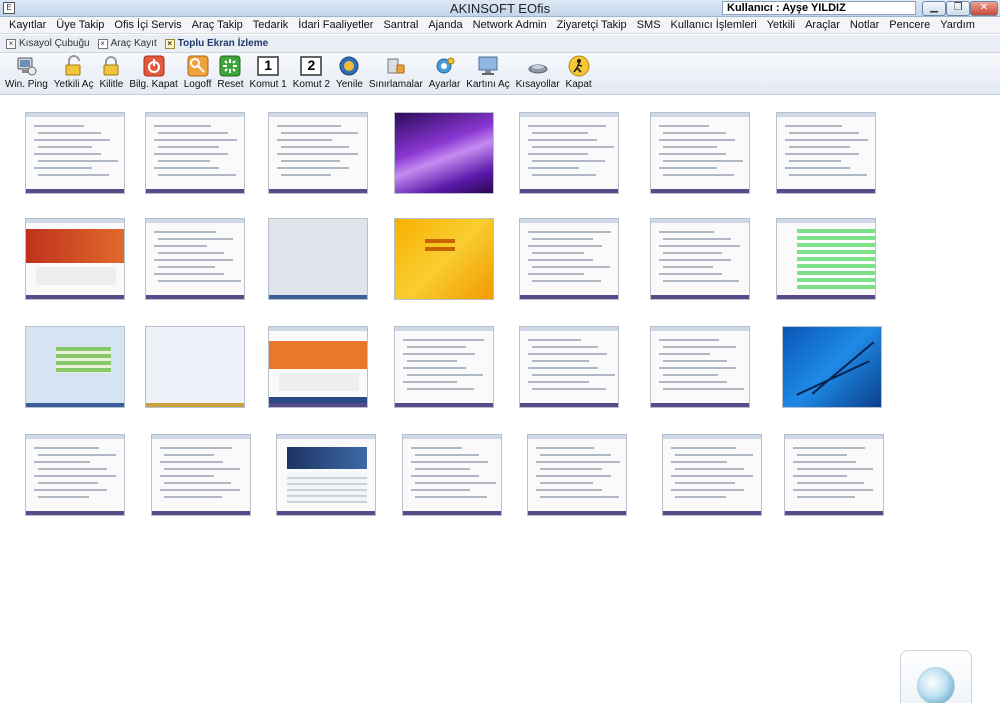 The height and width of the screenshot is (703, 1000). I want to click on toolbar-button-exit: Kapat, so click(579, 73).